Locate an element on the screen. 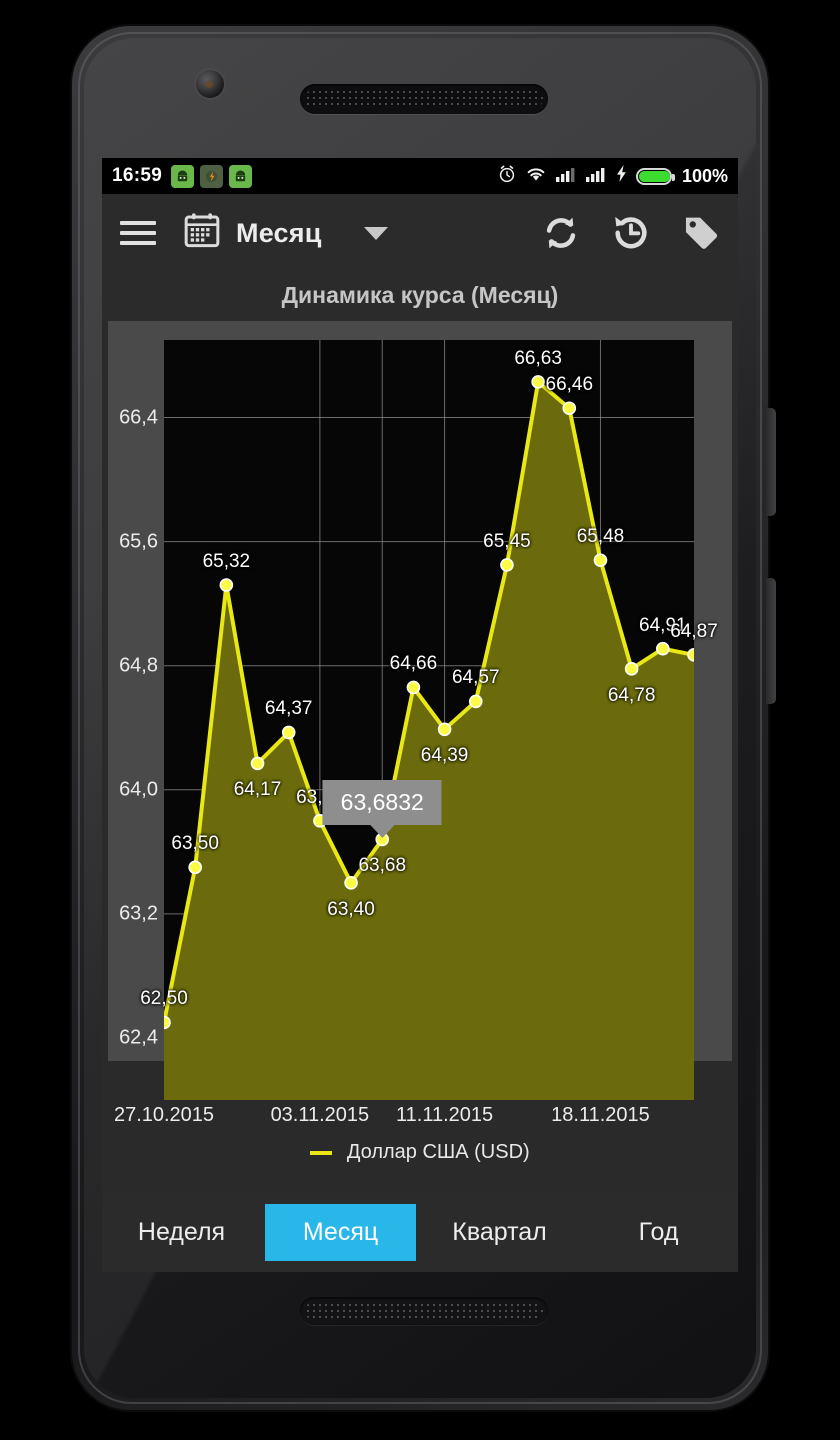 Image resolution: width=840 pixels, height=1440 pixels. legend-label: Доллар США (USD) is located at coordinates (438, 1152).